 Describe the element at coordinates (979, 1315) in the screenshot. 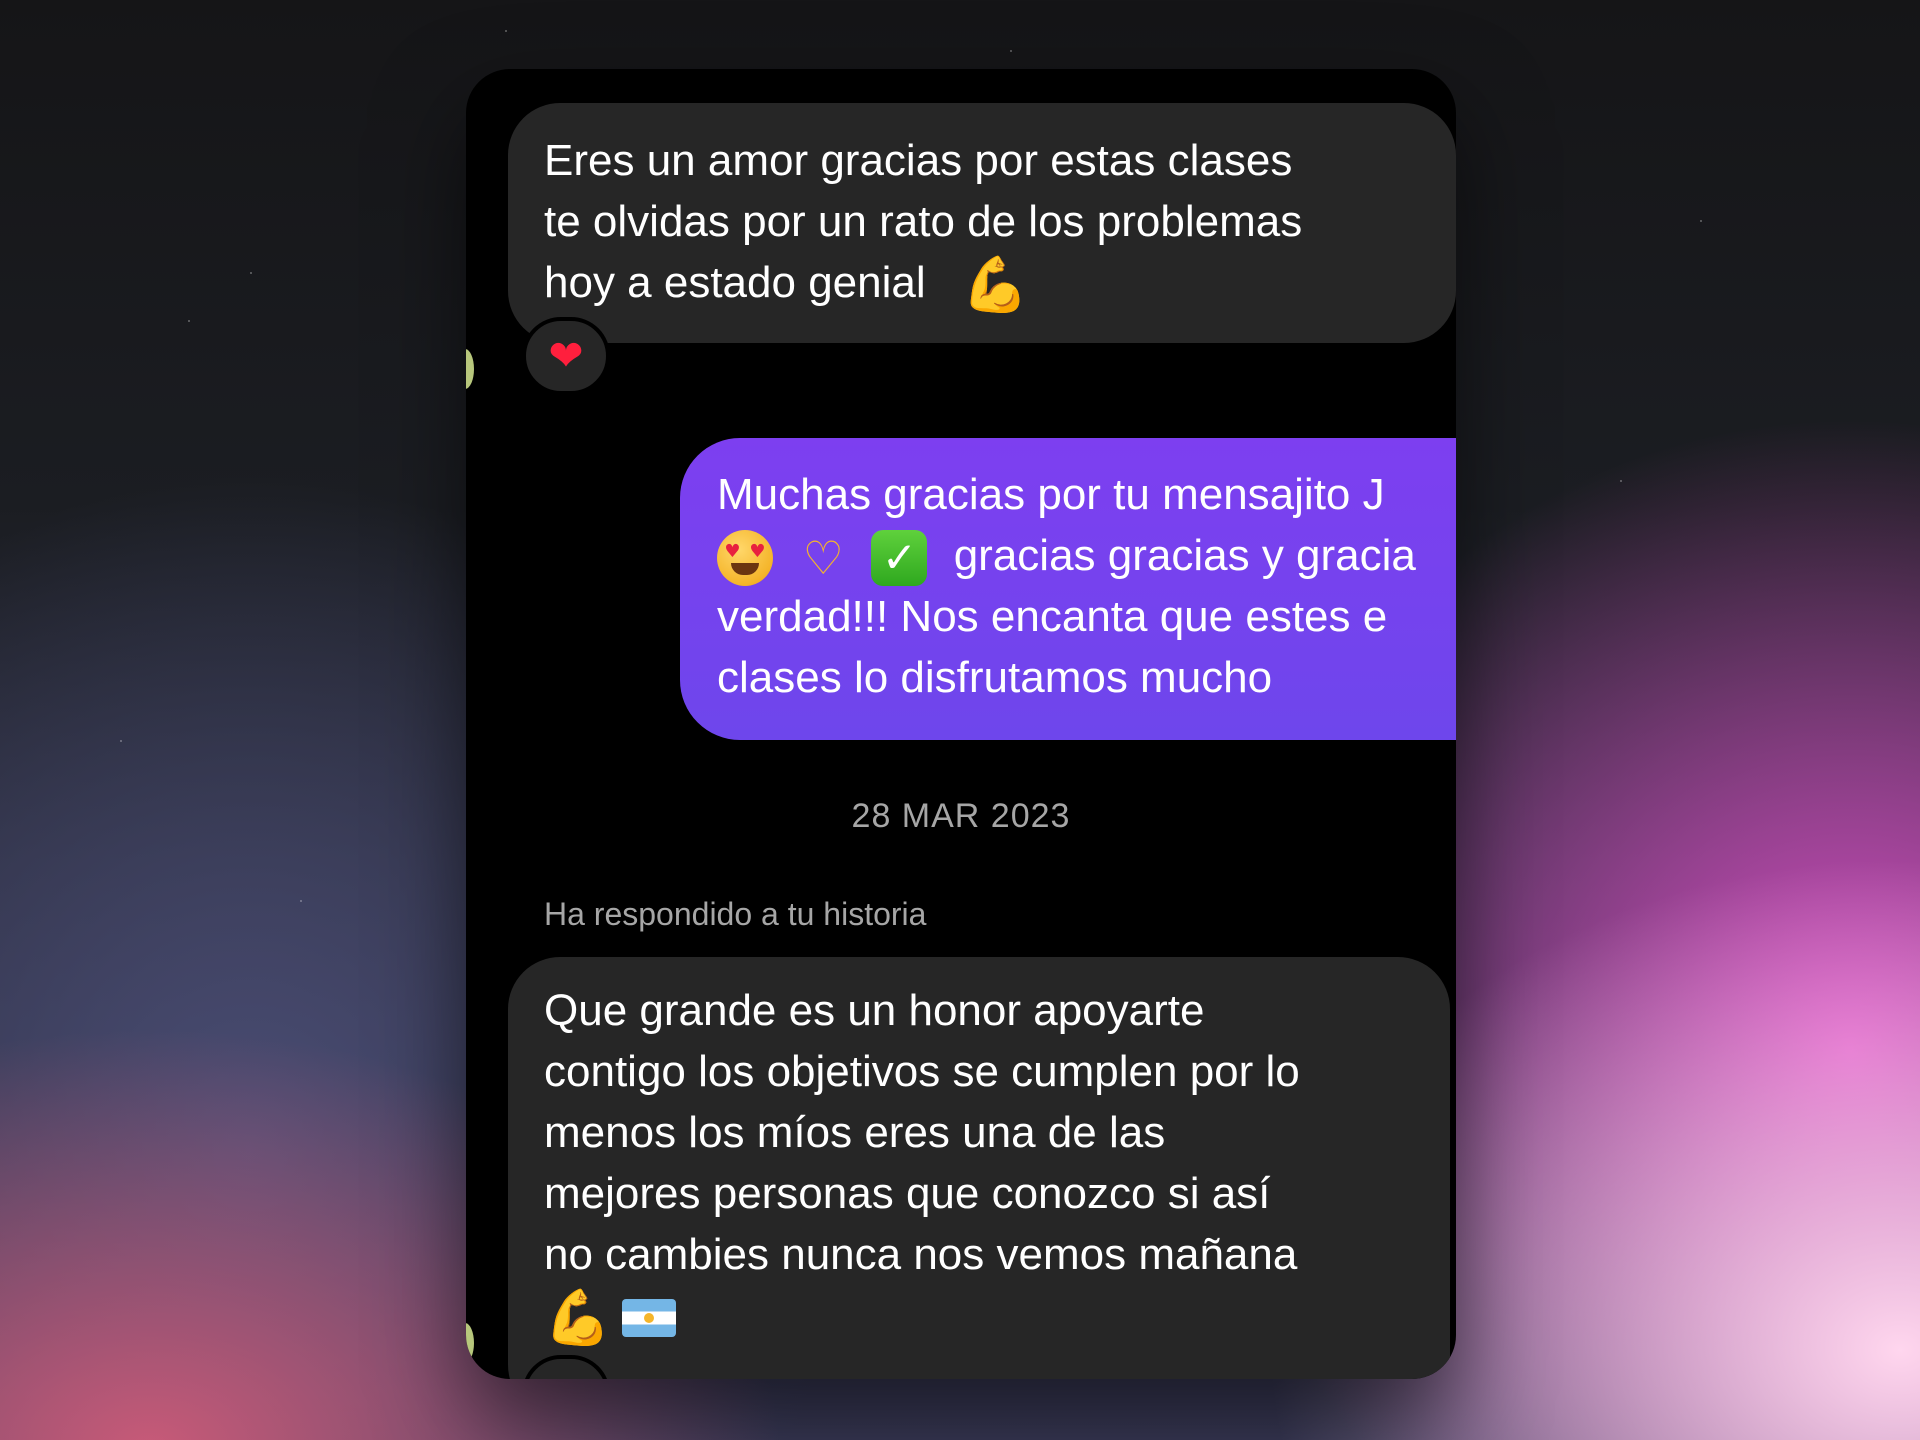

I see `message-line: 💪` at that location.